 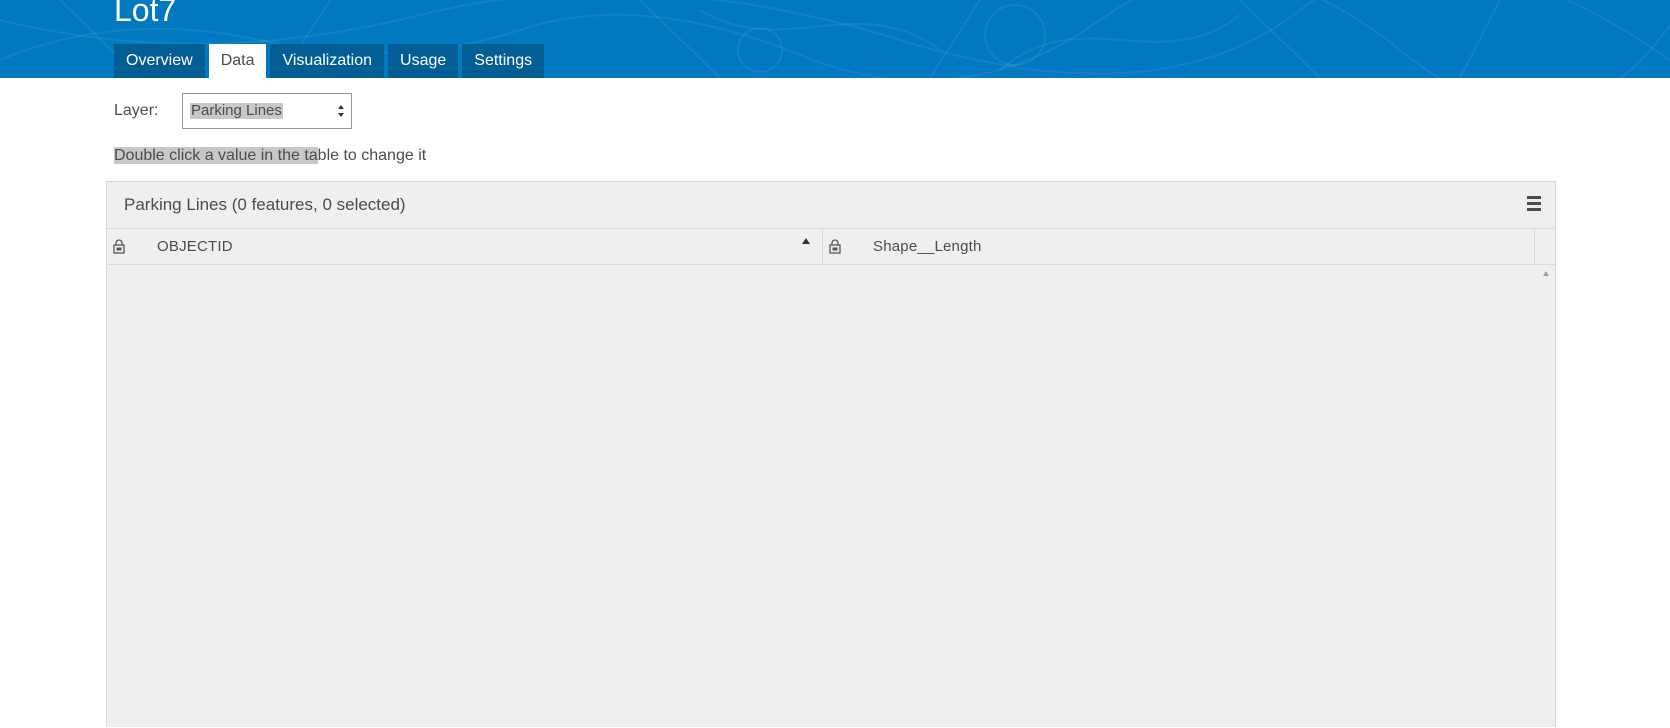 What do you see at coordinates (372, 155) in the screenshot?
I see `edit-hint-rest: ble to change it` at bounding box center [372, 155].